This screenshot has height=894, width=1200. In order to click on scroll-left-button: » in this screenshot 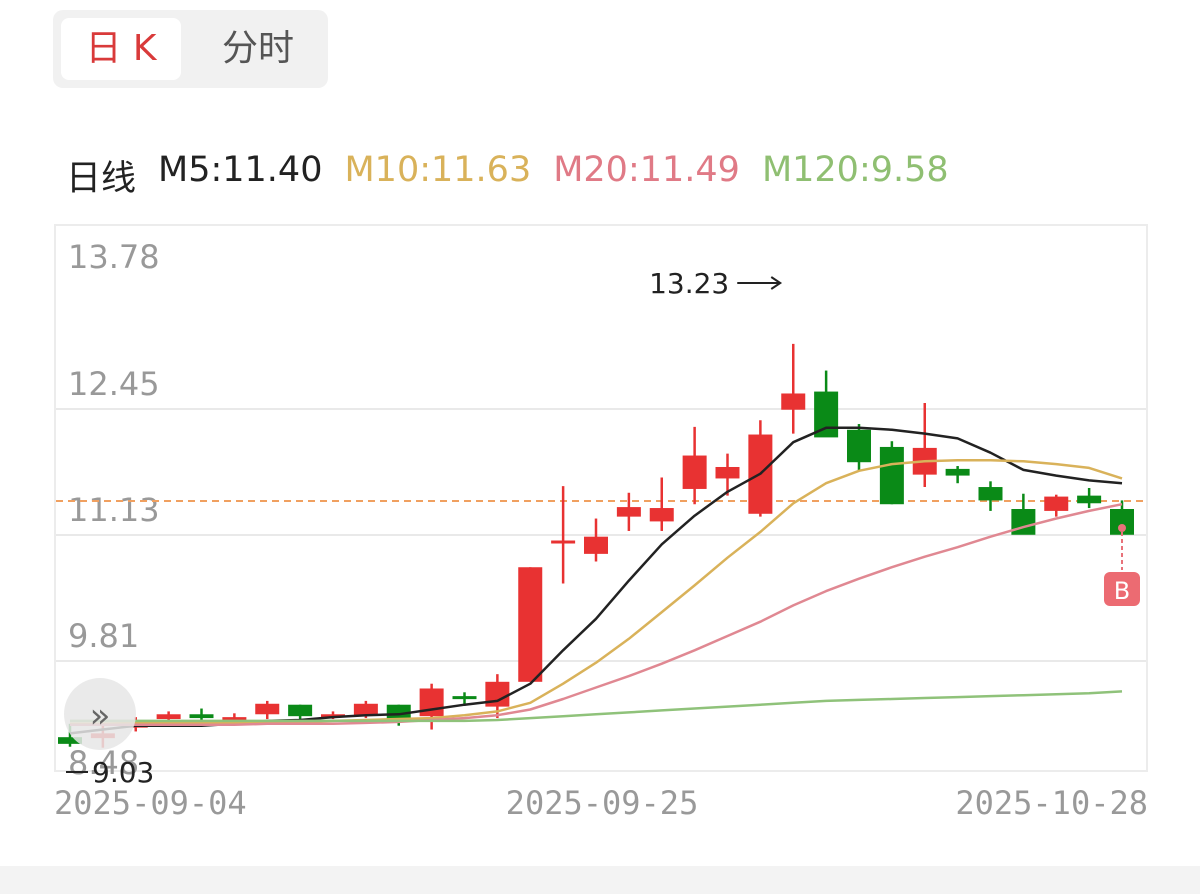, I will do `click(100, 714)`.